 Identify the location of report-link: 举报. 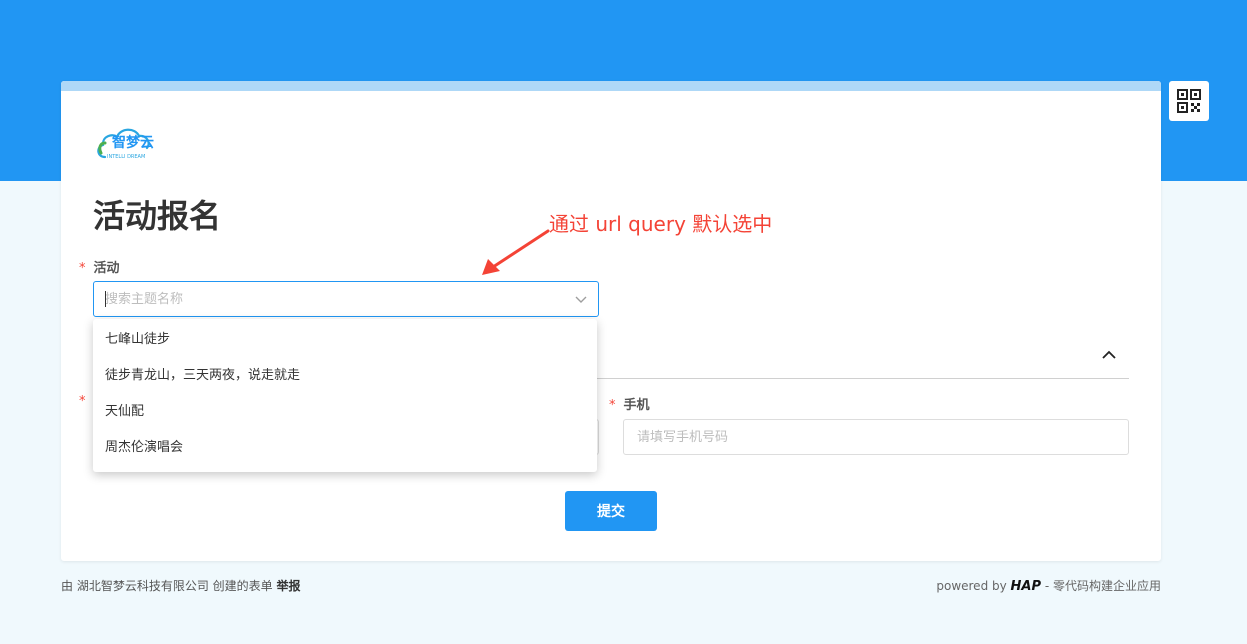
(288, 586).